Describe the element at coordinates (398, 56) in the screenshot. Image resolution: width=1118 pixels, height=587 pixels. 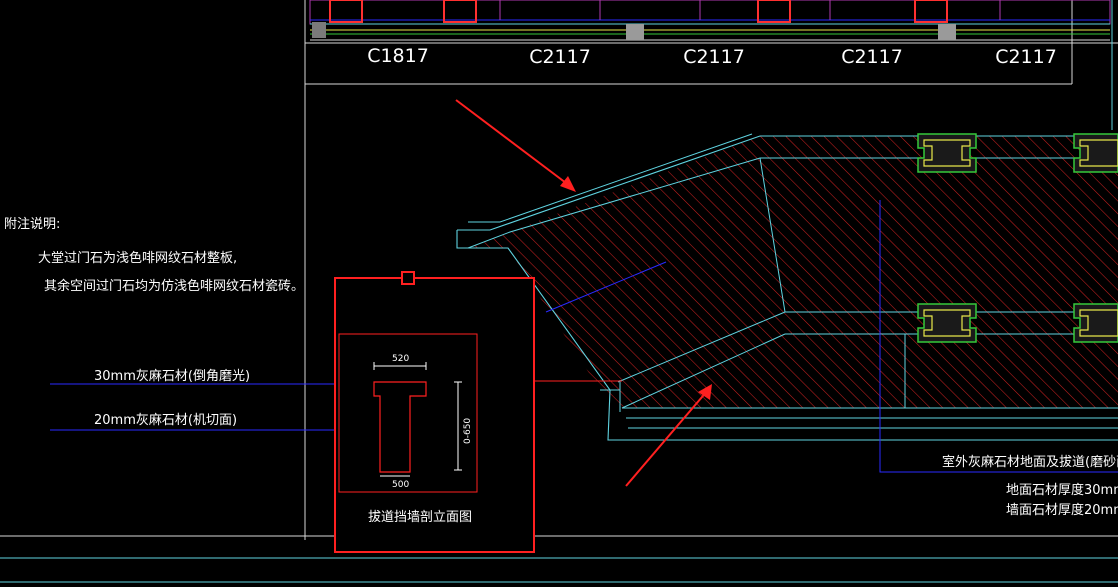
I see `window-label-1: C1817` at that location.